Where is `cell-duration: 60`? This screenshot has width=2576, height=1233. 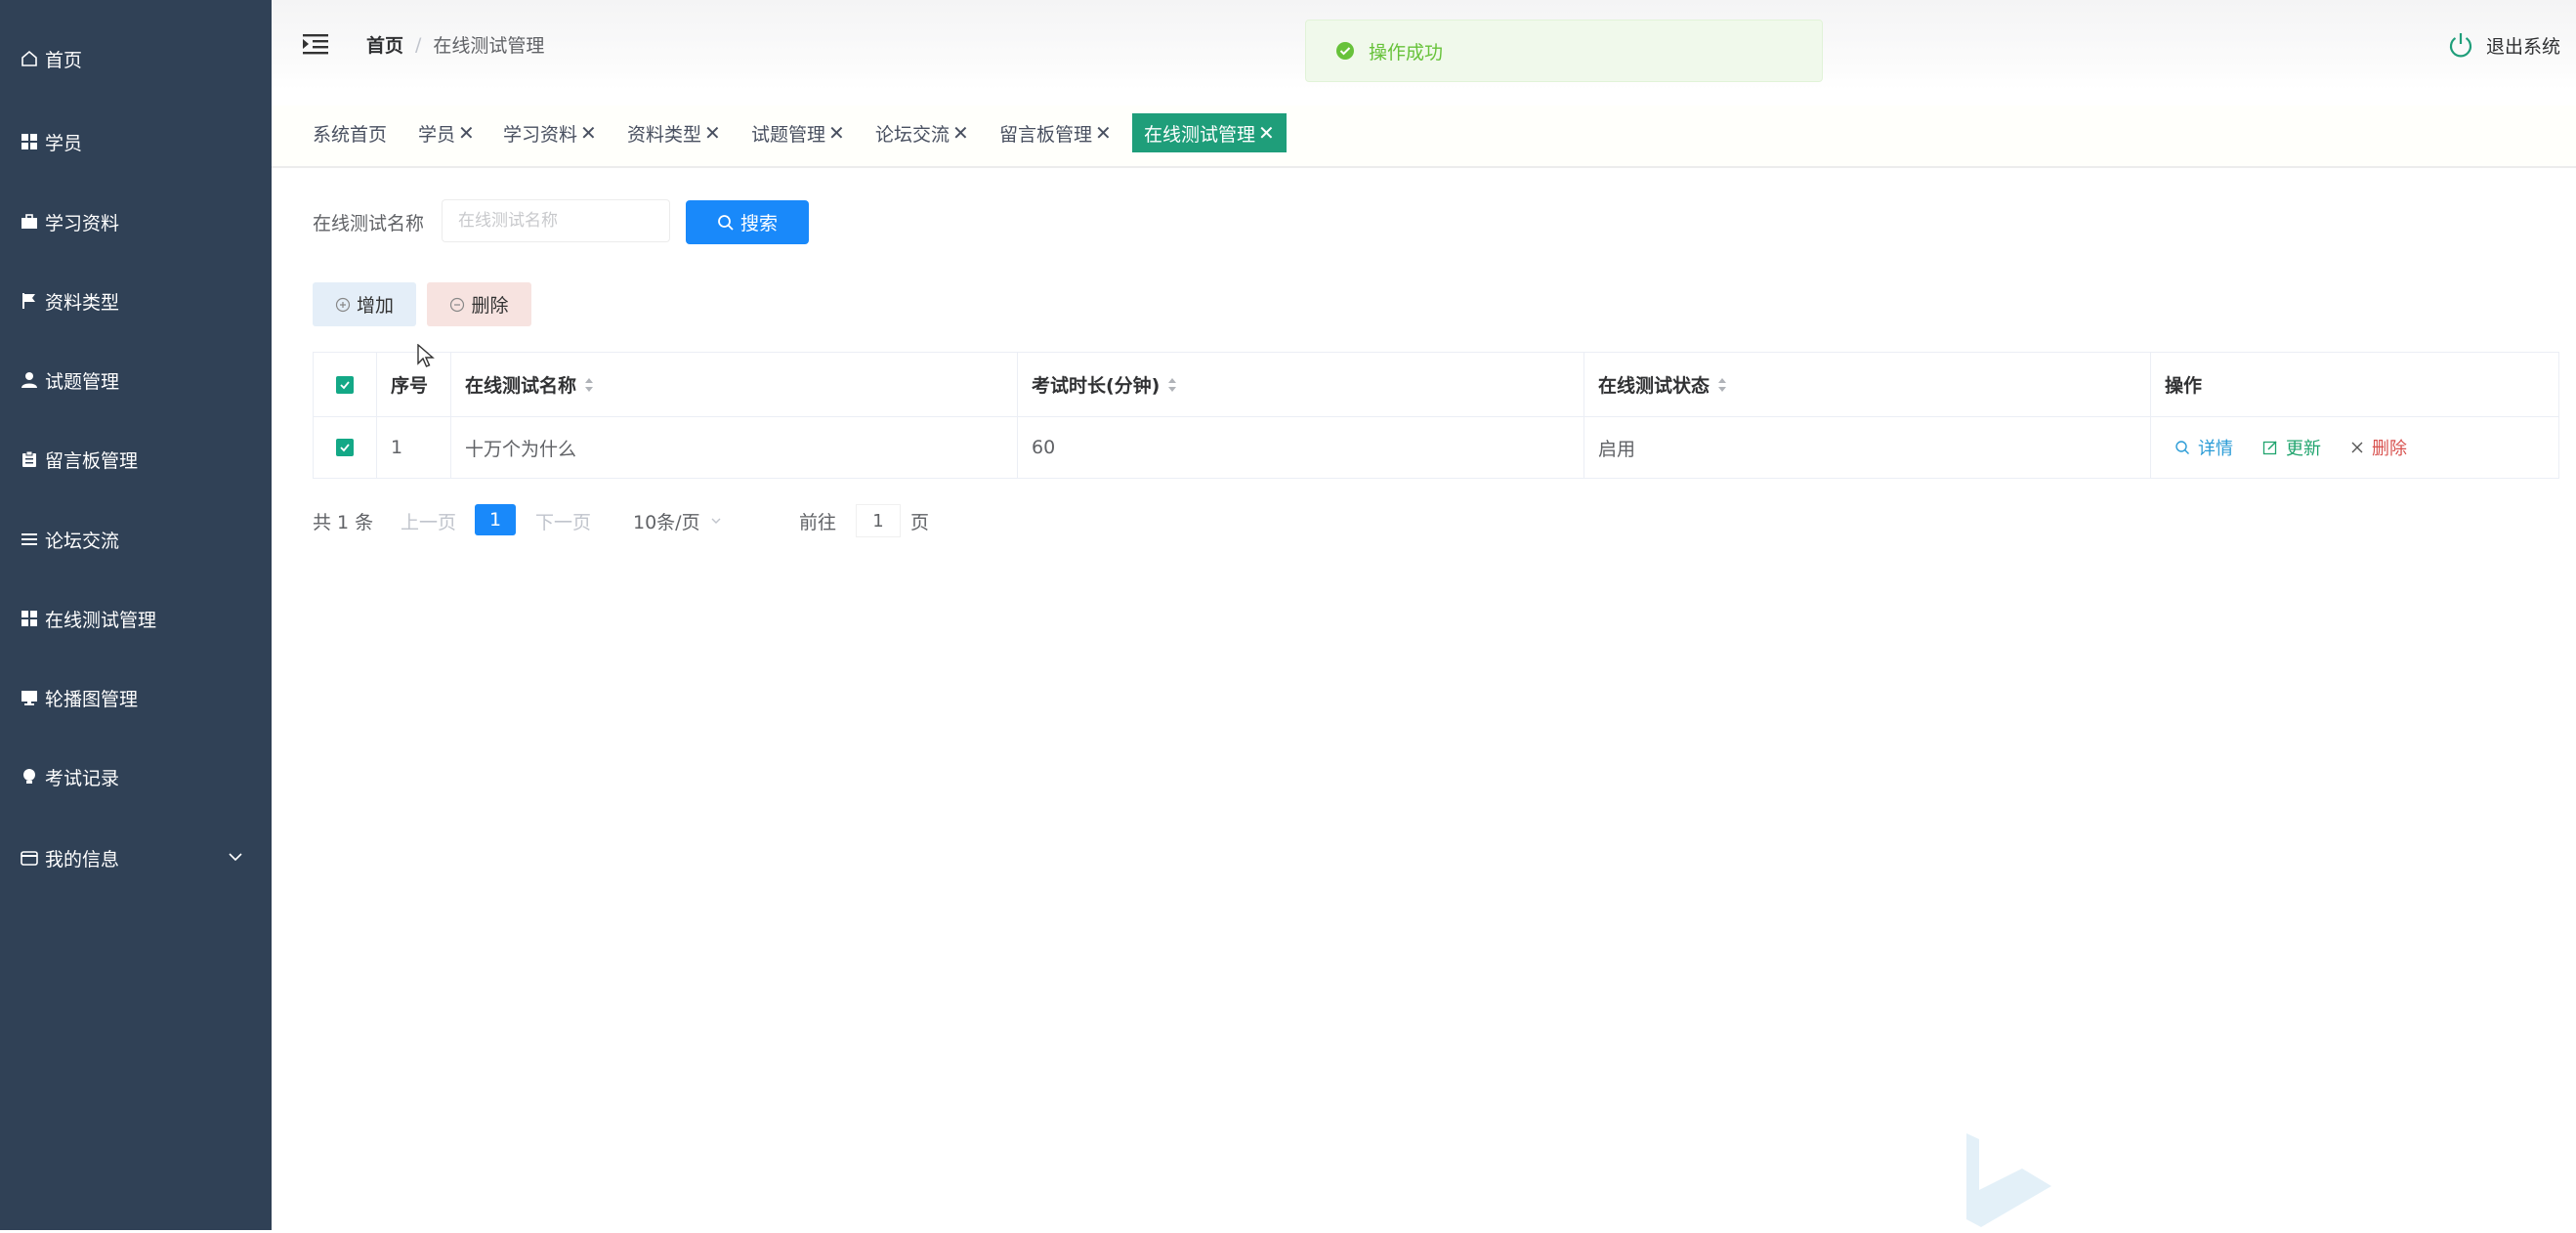 cell-duration: 60 is located at coordinates (1301, 447).